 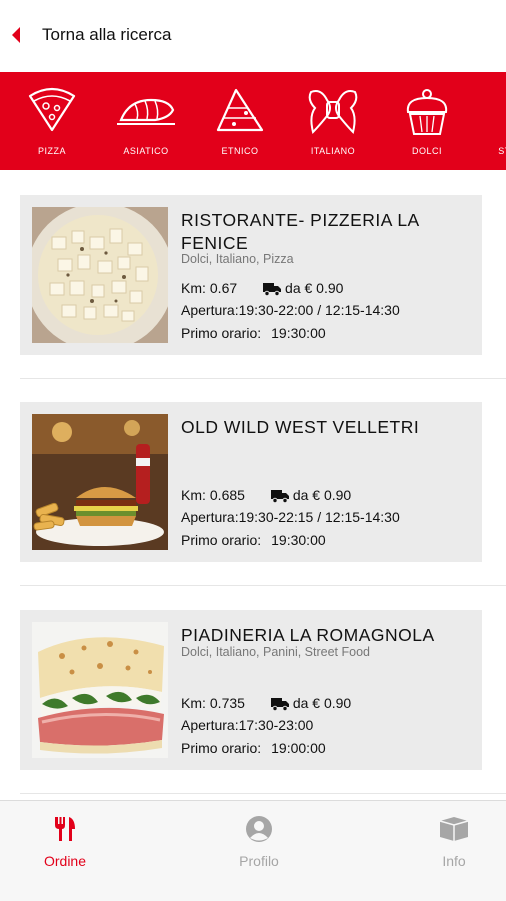 I want to click on chevron-left-icon, so click(x=16, y=35).